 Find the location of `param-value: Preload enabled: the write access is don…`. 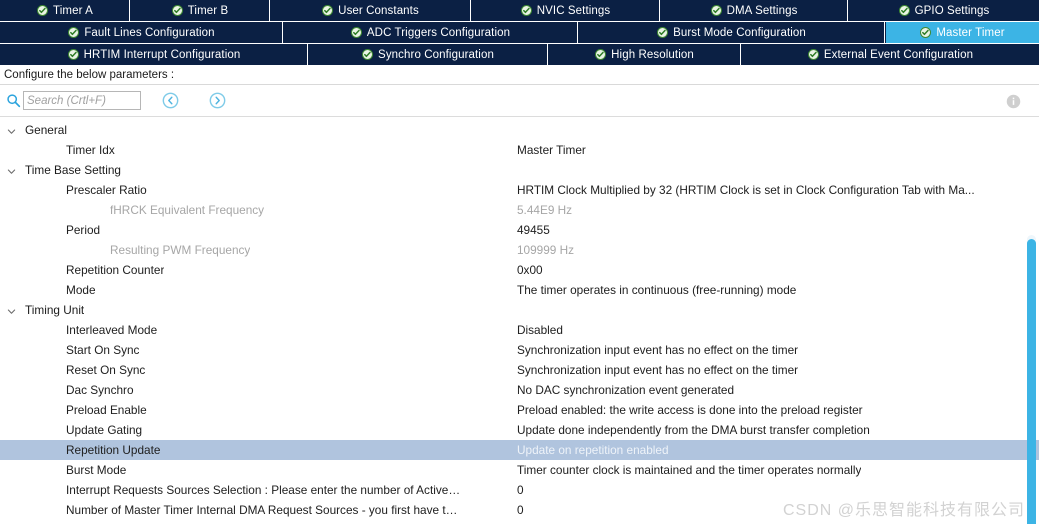

param-value: Preload enabled: the write access is don… is located at coordinates (690, 410).